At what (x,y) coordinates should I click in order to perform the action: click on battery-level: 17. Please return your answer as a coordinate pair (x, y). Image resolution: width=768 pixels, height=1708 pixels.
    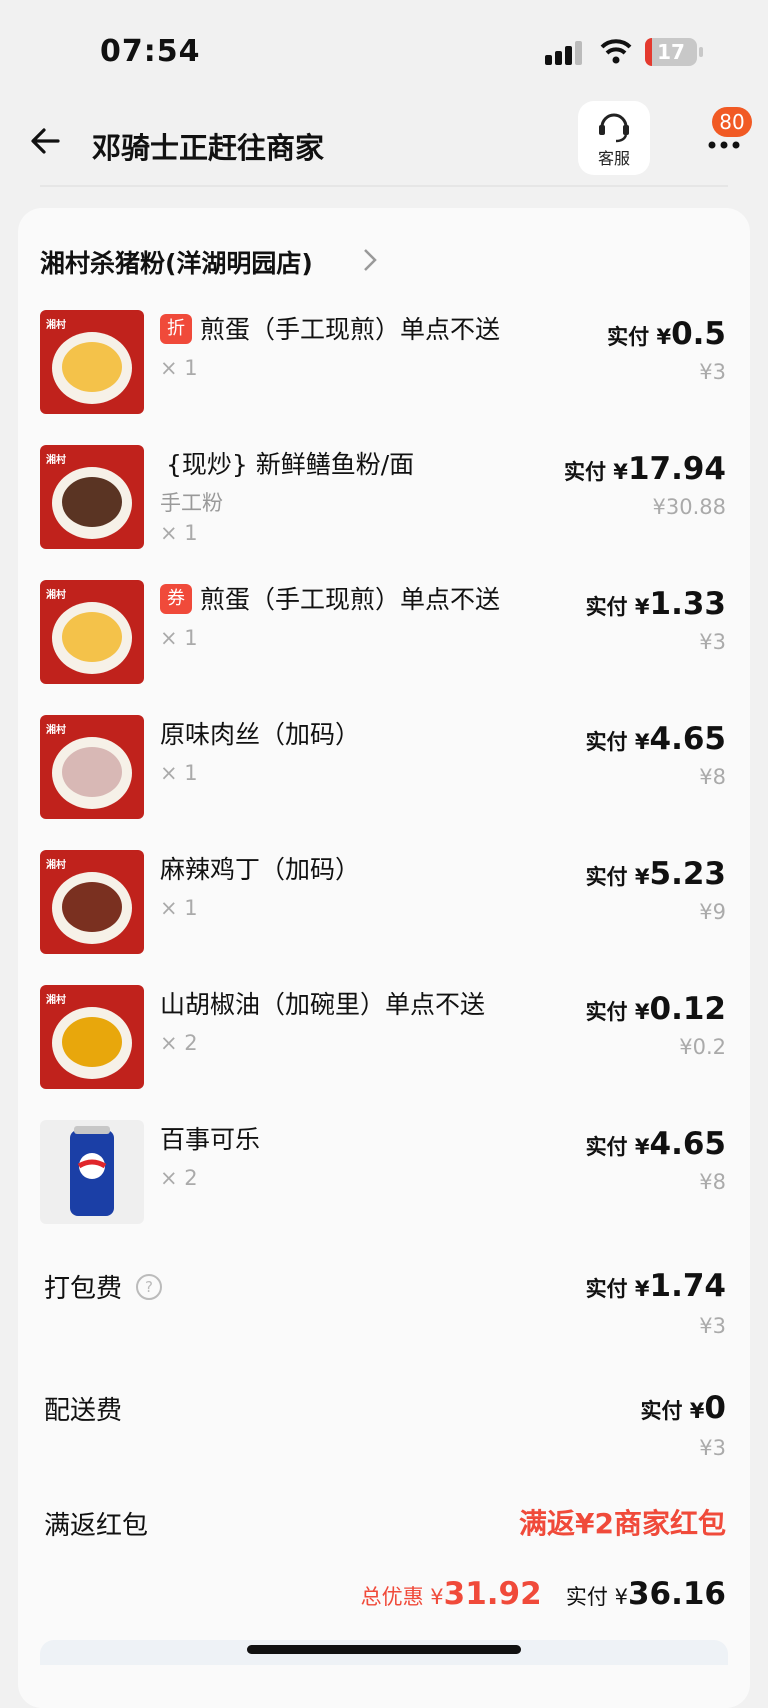
    Looking at the image, I should click on (671, 52).